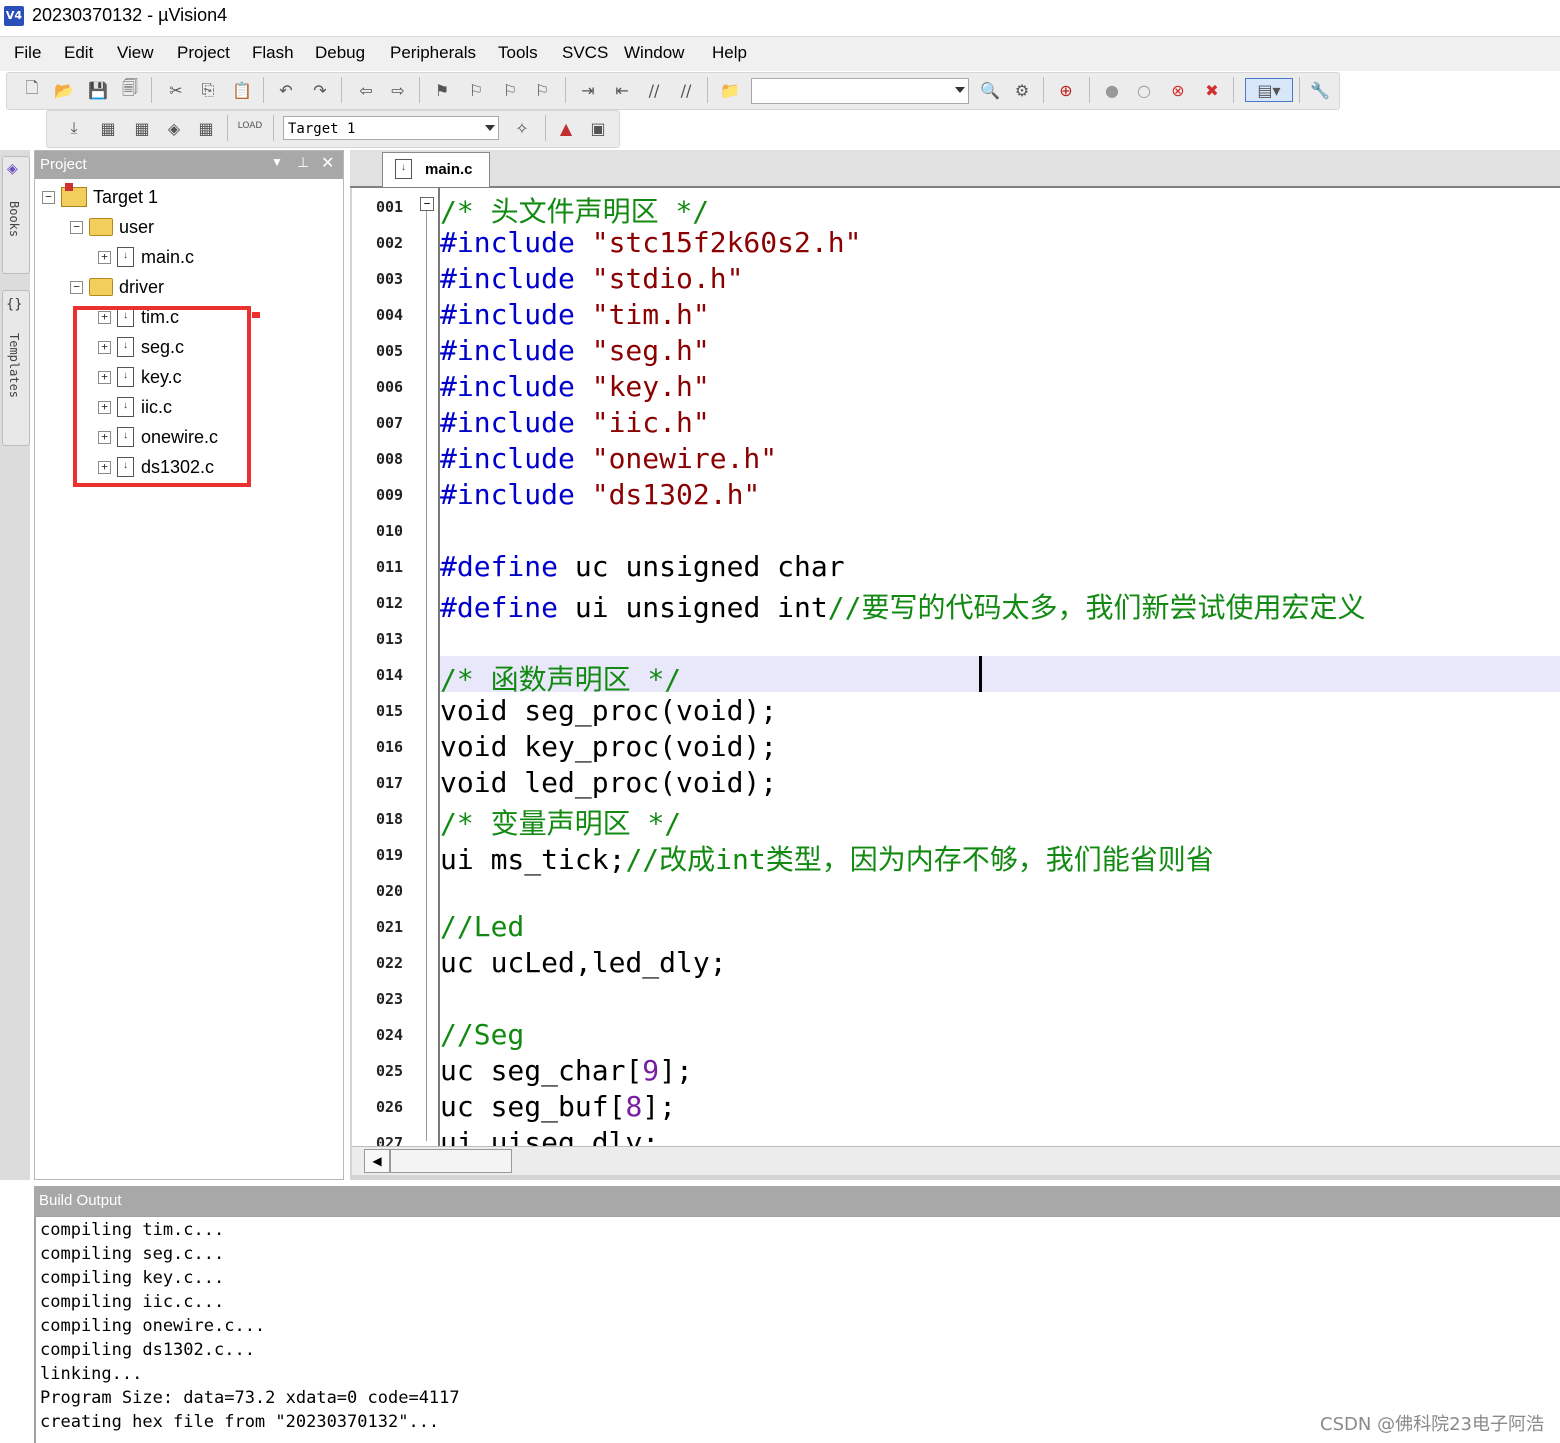 This screenshot has width=1560, height=1443. Describe the element at coordinates (575, 422) in the screenshot. I see `code-line: #include "iic.h"` at that location.